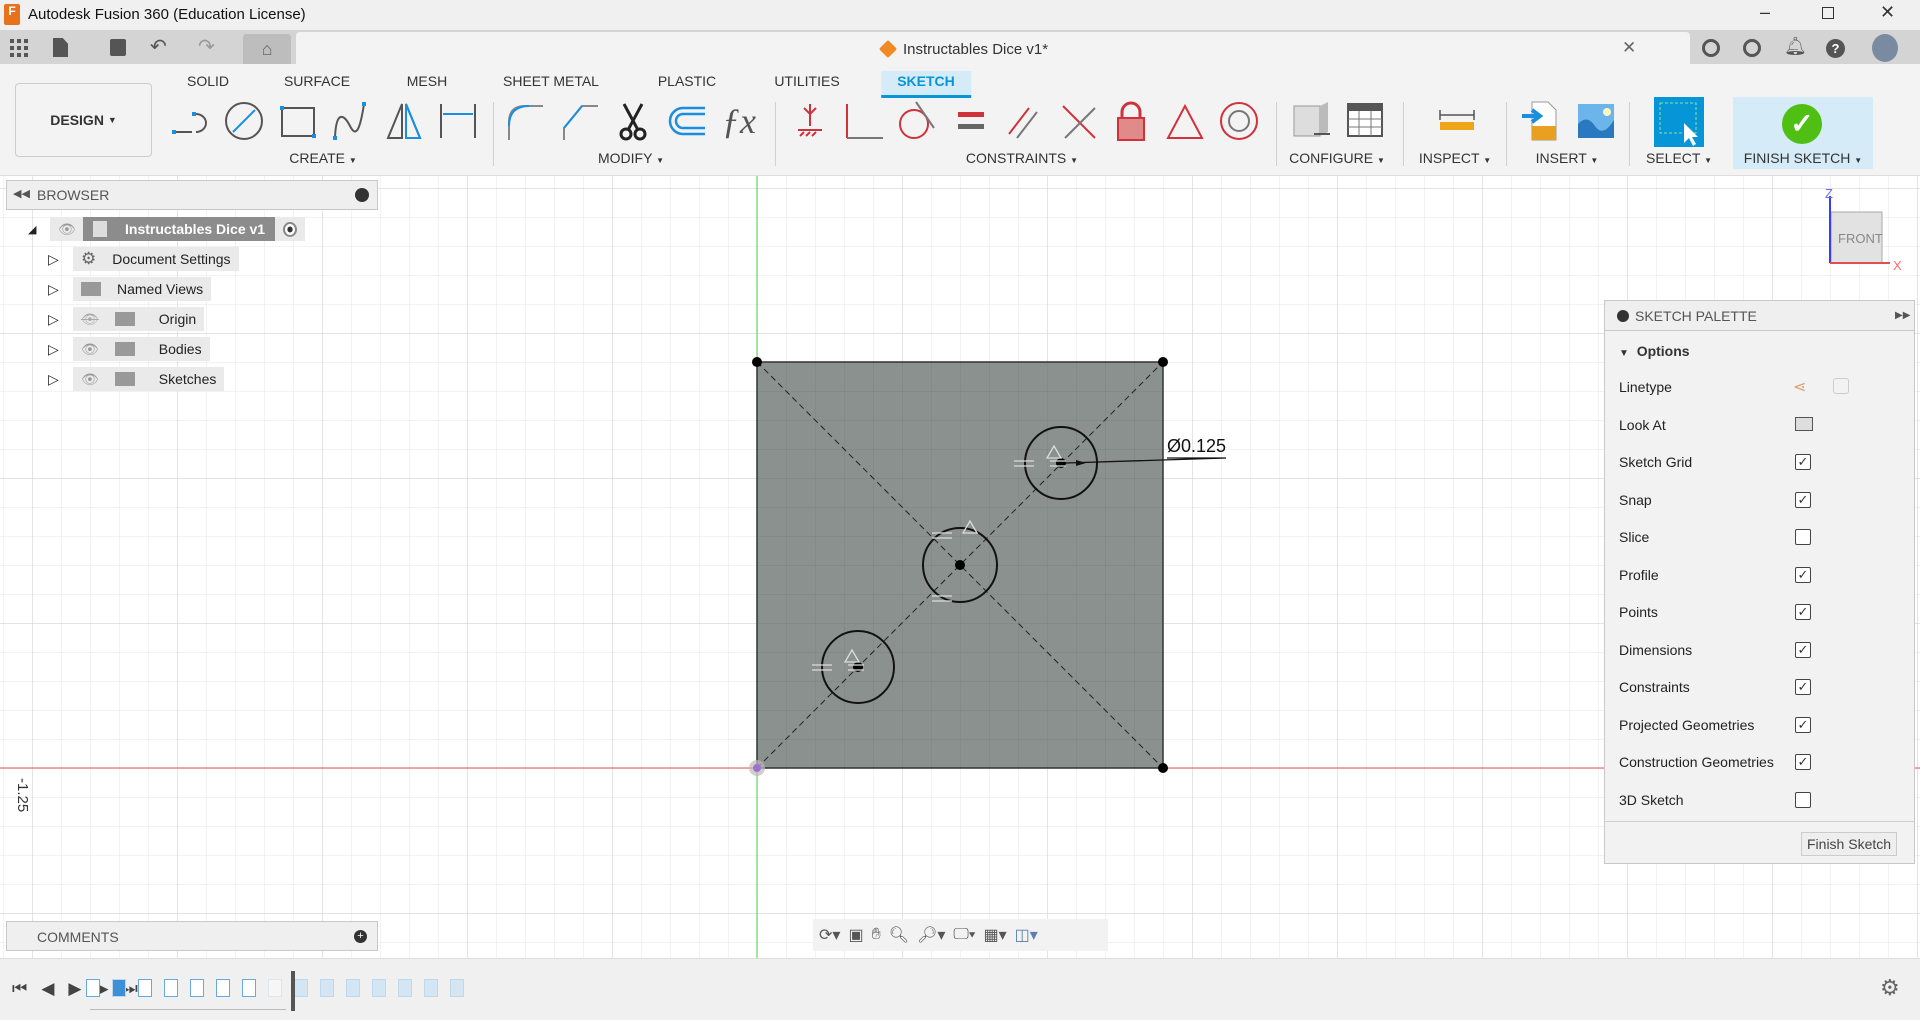  I want to click on pan-hand-icon: ✋︎, so click(876, 935).